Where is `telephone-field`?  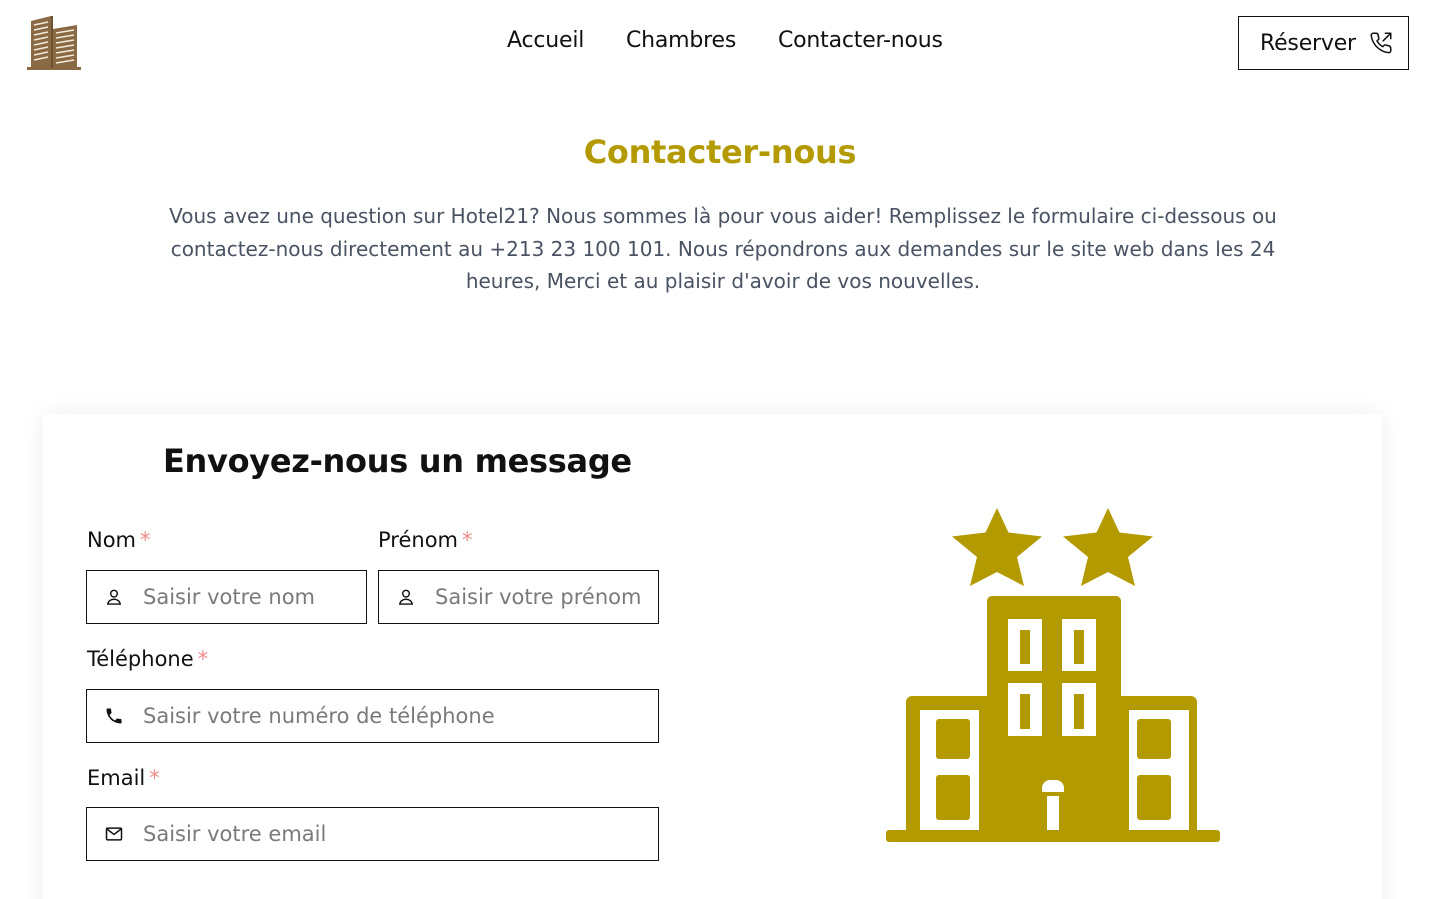 telephone-field is located at coordinates (372, 716).